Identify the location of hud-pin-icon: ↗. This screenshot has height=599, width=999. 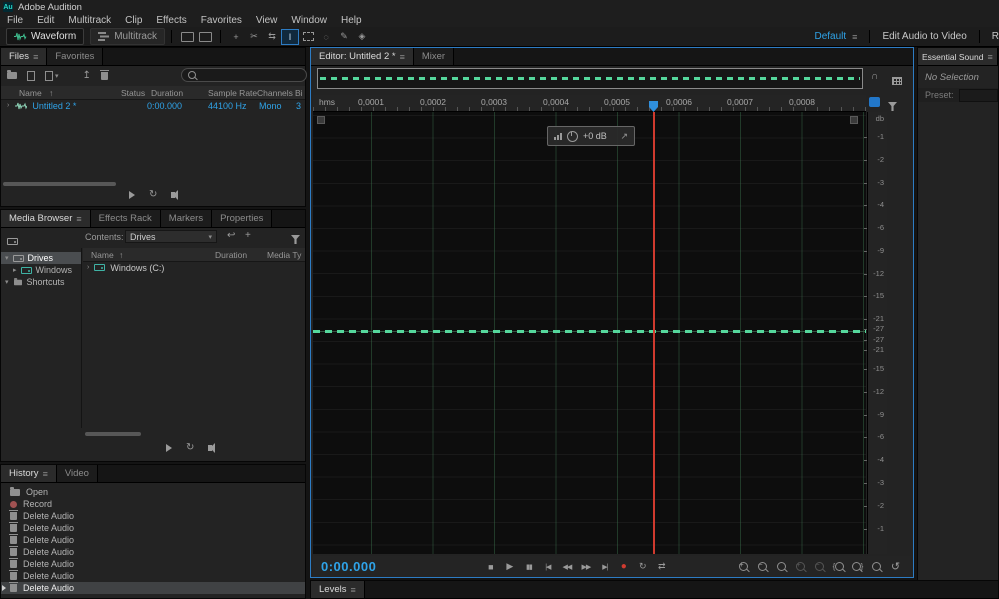
(624, 136).